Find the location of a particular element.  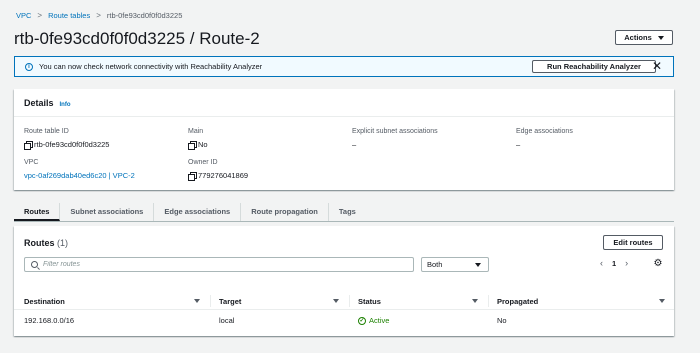

status-cell: ✓ Active is located at coordinates (373, 320).